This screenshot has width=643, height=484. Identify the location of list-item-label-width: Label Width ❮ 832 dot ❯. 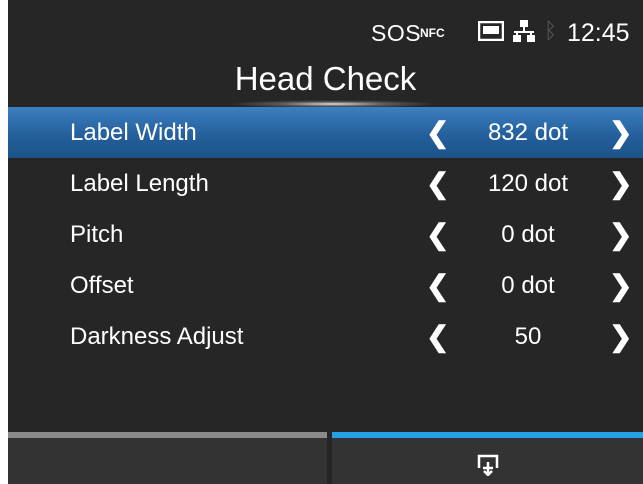
(325, 132).